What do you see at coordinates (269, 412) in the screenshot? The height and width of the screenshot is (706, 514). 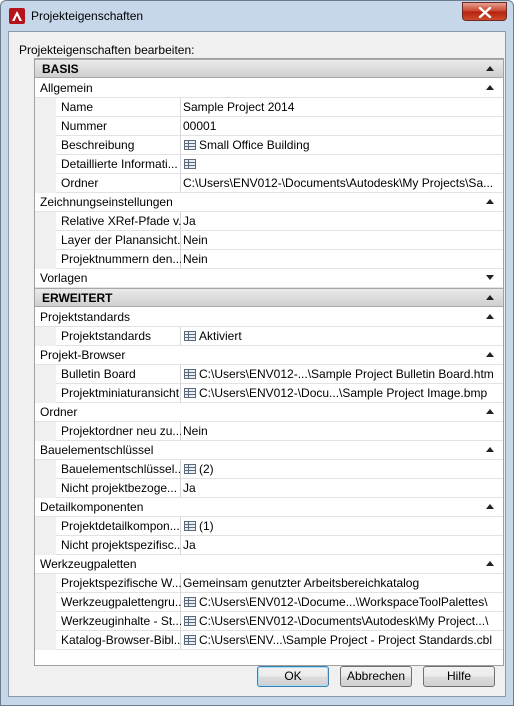 I see `subcategory-header: Ordner` at bounding box center [269, 412].